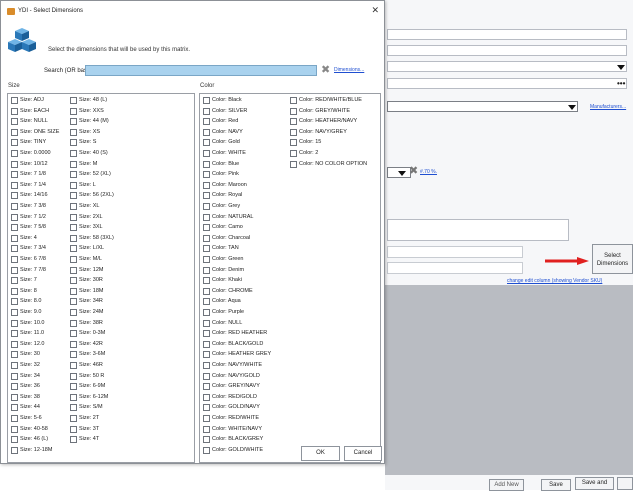 The image size is (633, 491). I want to click on checkbox-row: Size: S/M, so click(86, 408).